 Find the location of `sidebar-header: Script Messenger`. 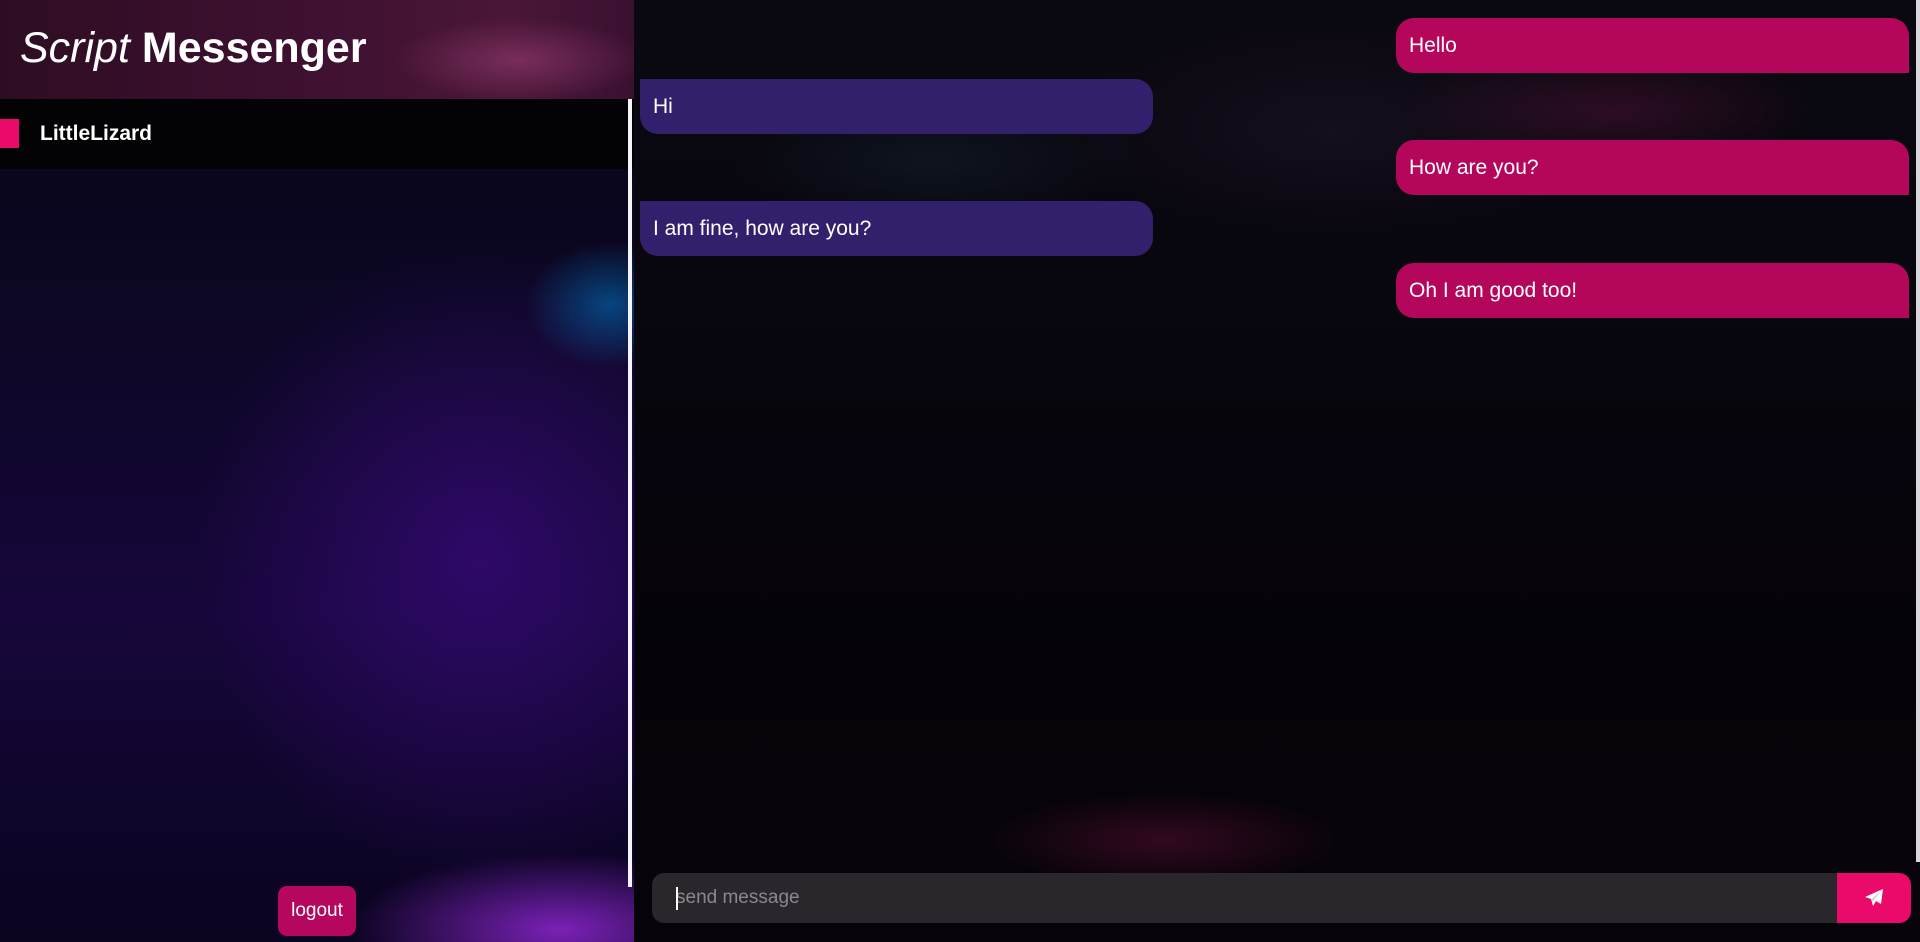

sidebar-header: Script Messenger is located at coordinates (317, 49).